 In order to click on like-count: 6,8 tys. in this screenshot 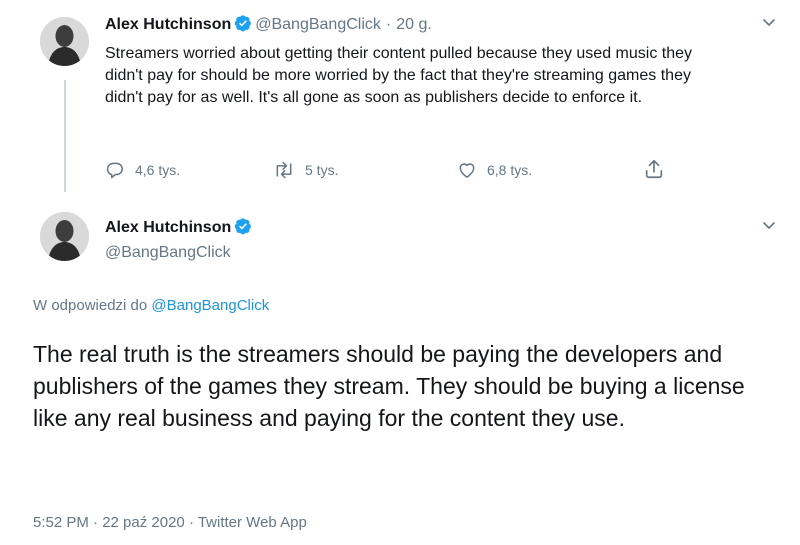, I will do `click(510, 170)`.